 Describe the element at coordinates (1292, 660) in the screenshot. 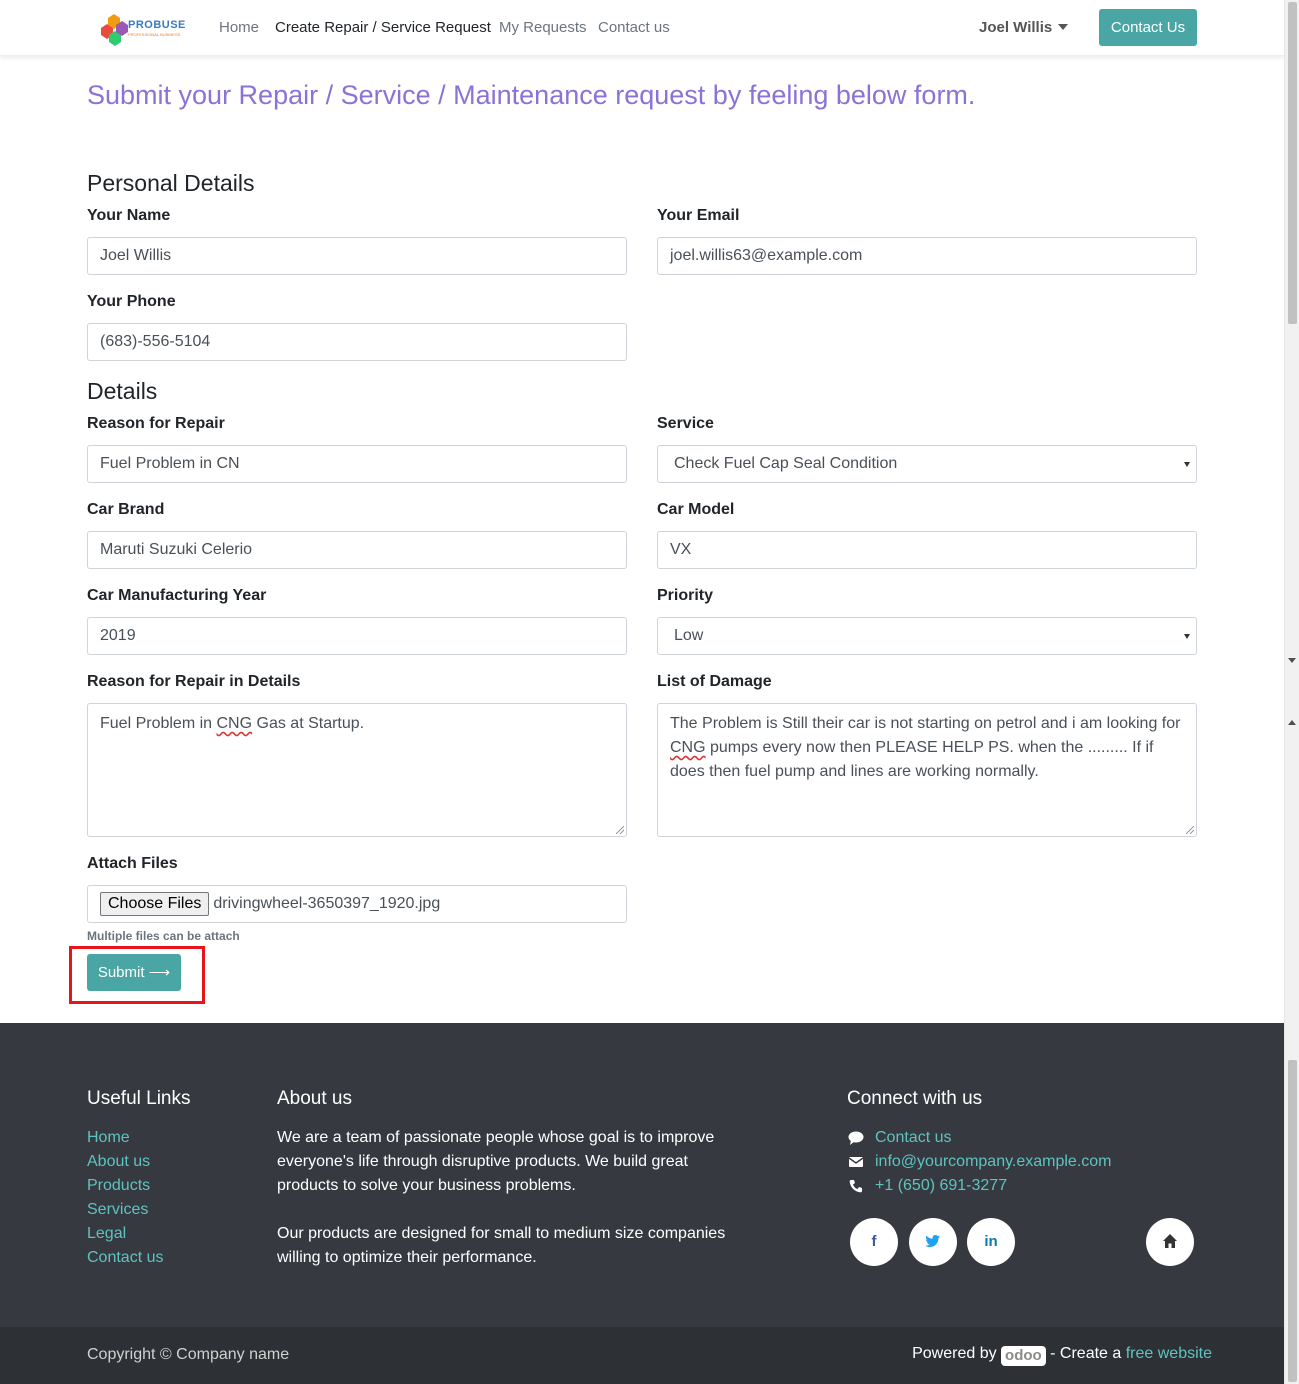

I see `scroll-down-arrow-icon` at that location.